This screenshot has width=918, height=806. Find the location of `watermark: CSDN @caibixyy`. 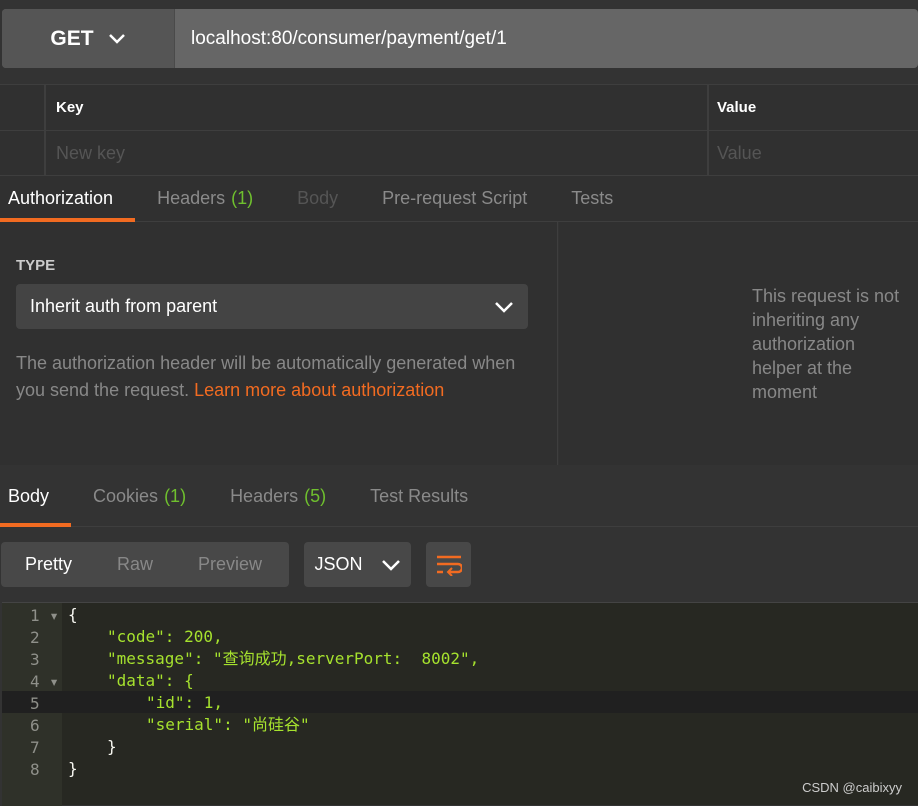

watermark: CSDN @caibixyy is located at coordinates (852, 787).